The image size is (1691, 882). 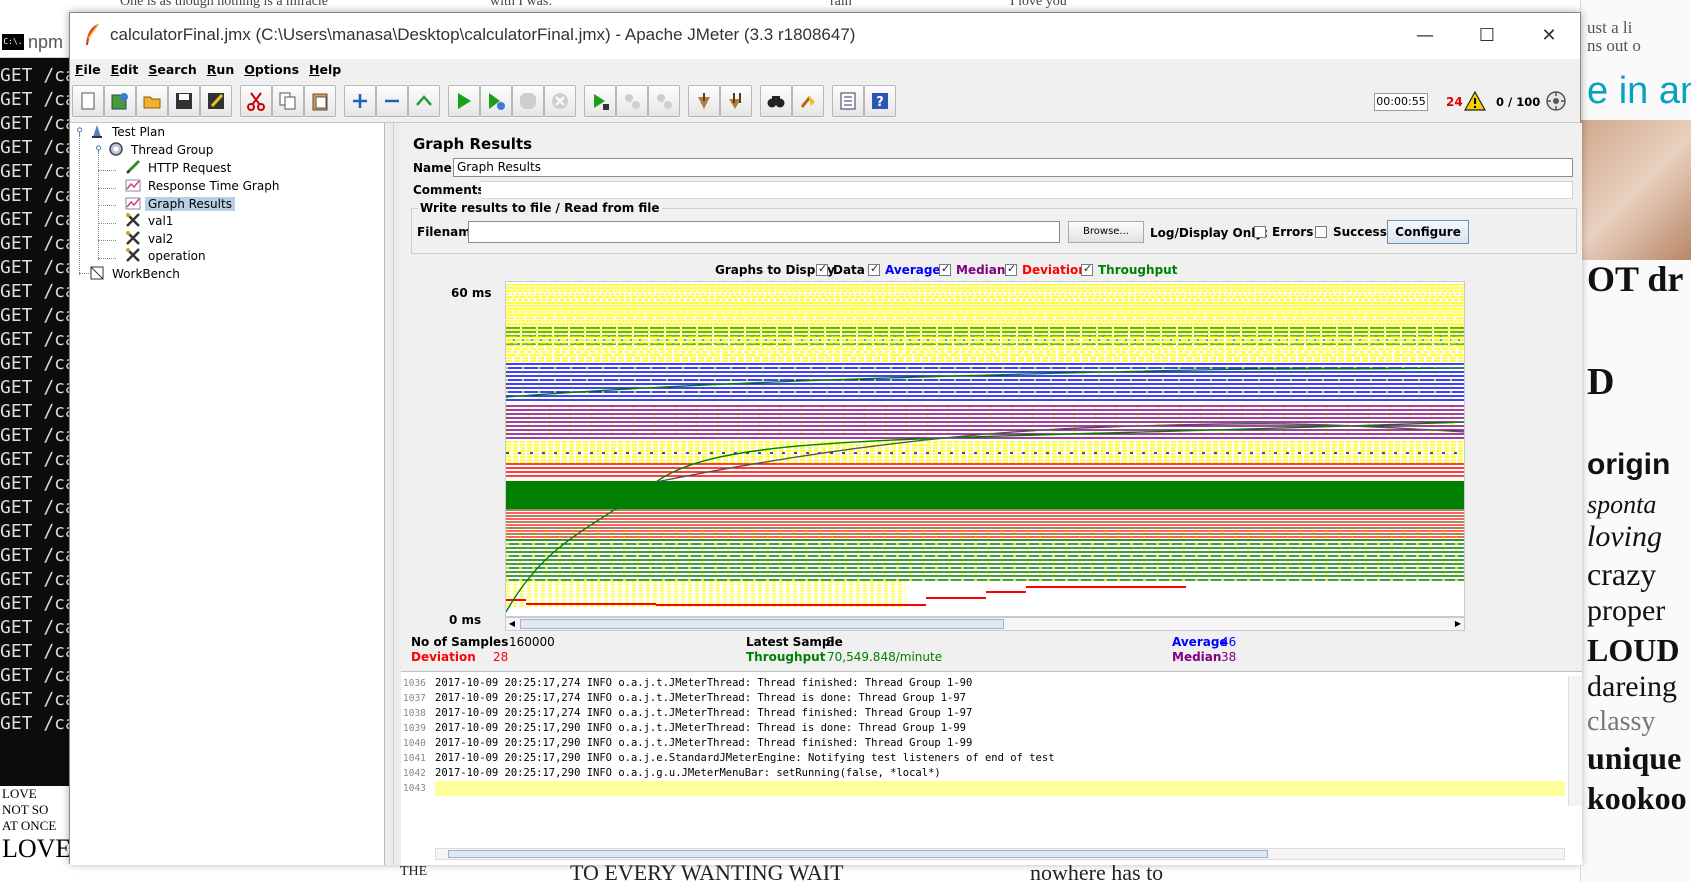 What do you see at coordinates (414, 871) in the screenshot?
I see `collage-word: THE` at bounding box center [414, 871].